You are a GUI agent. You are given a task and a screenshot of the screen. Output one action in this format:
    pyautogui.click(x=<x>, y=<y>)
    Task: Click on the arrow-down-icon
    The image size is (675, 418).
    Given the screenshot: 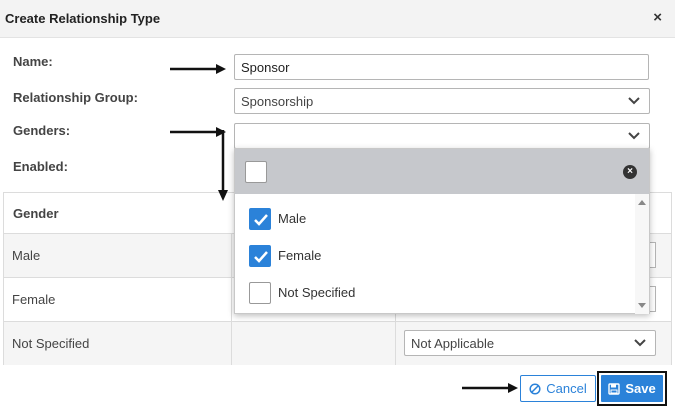 What is the action you would take?
    pyautogui.click(x=223, y=165)
    